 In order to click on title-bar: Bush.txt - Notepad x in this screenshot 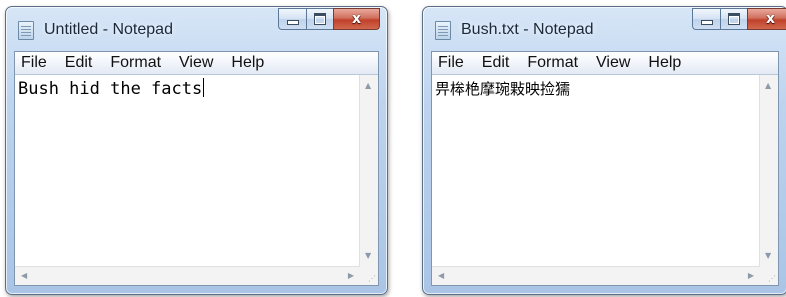, I will do `click(604, 28)`.